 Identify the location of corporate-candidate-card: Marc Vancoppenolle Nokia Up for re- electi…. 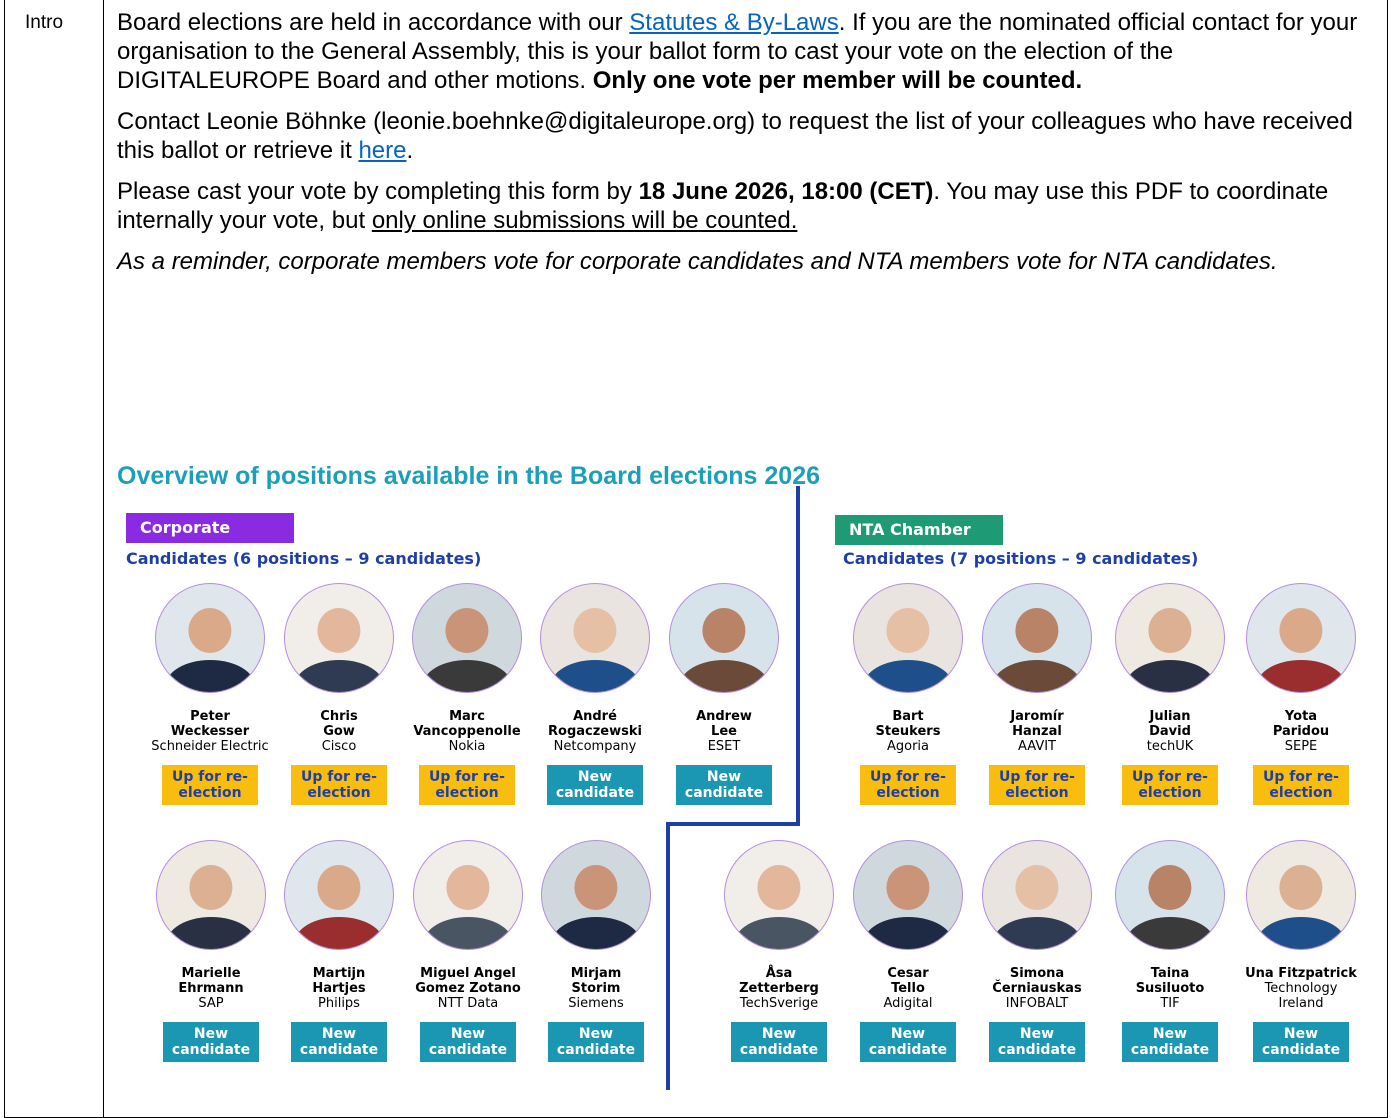
(467, 694).